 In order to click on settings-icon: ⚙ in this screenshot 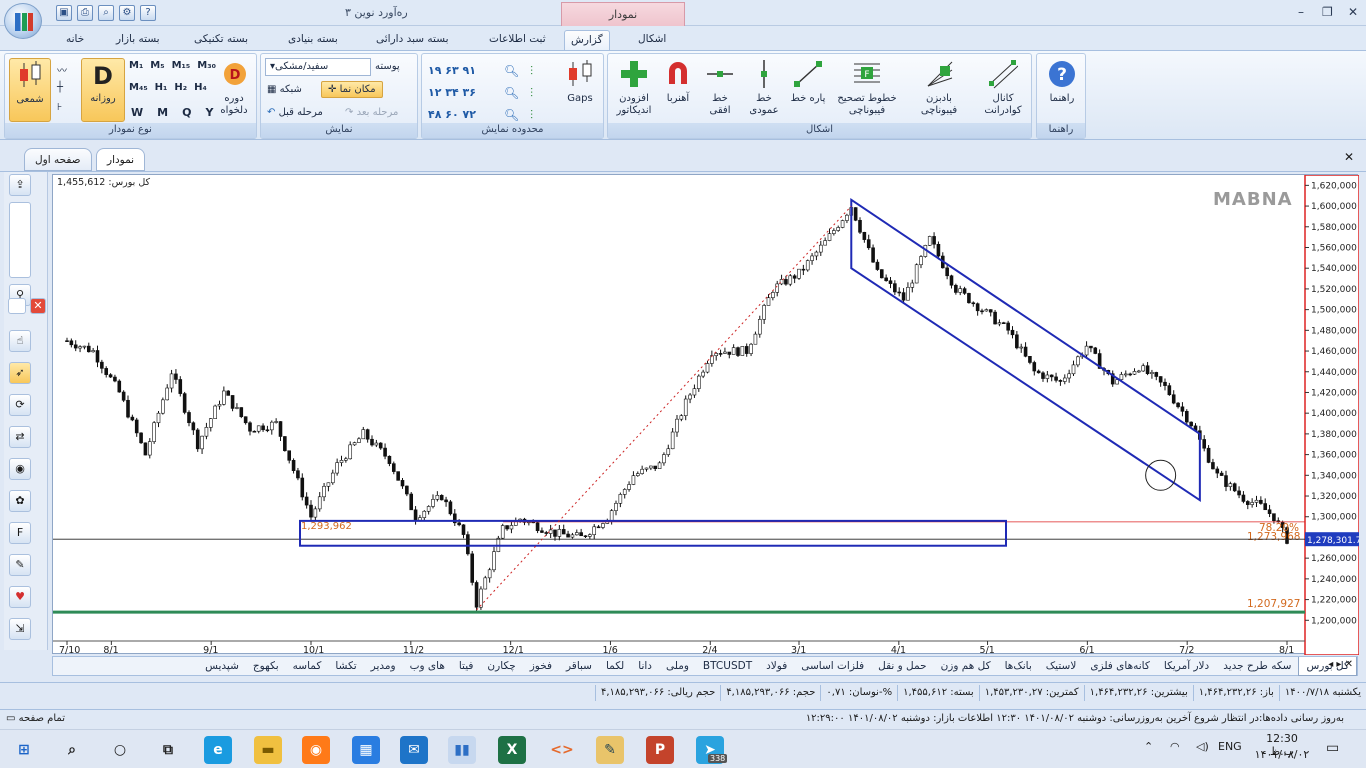, I will do `click(127, 13)`.